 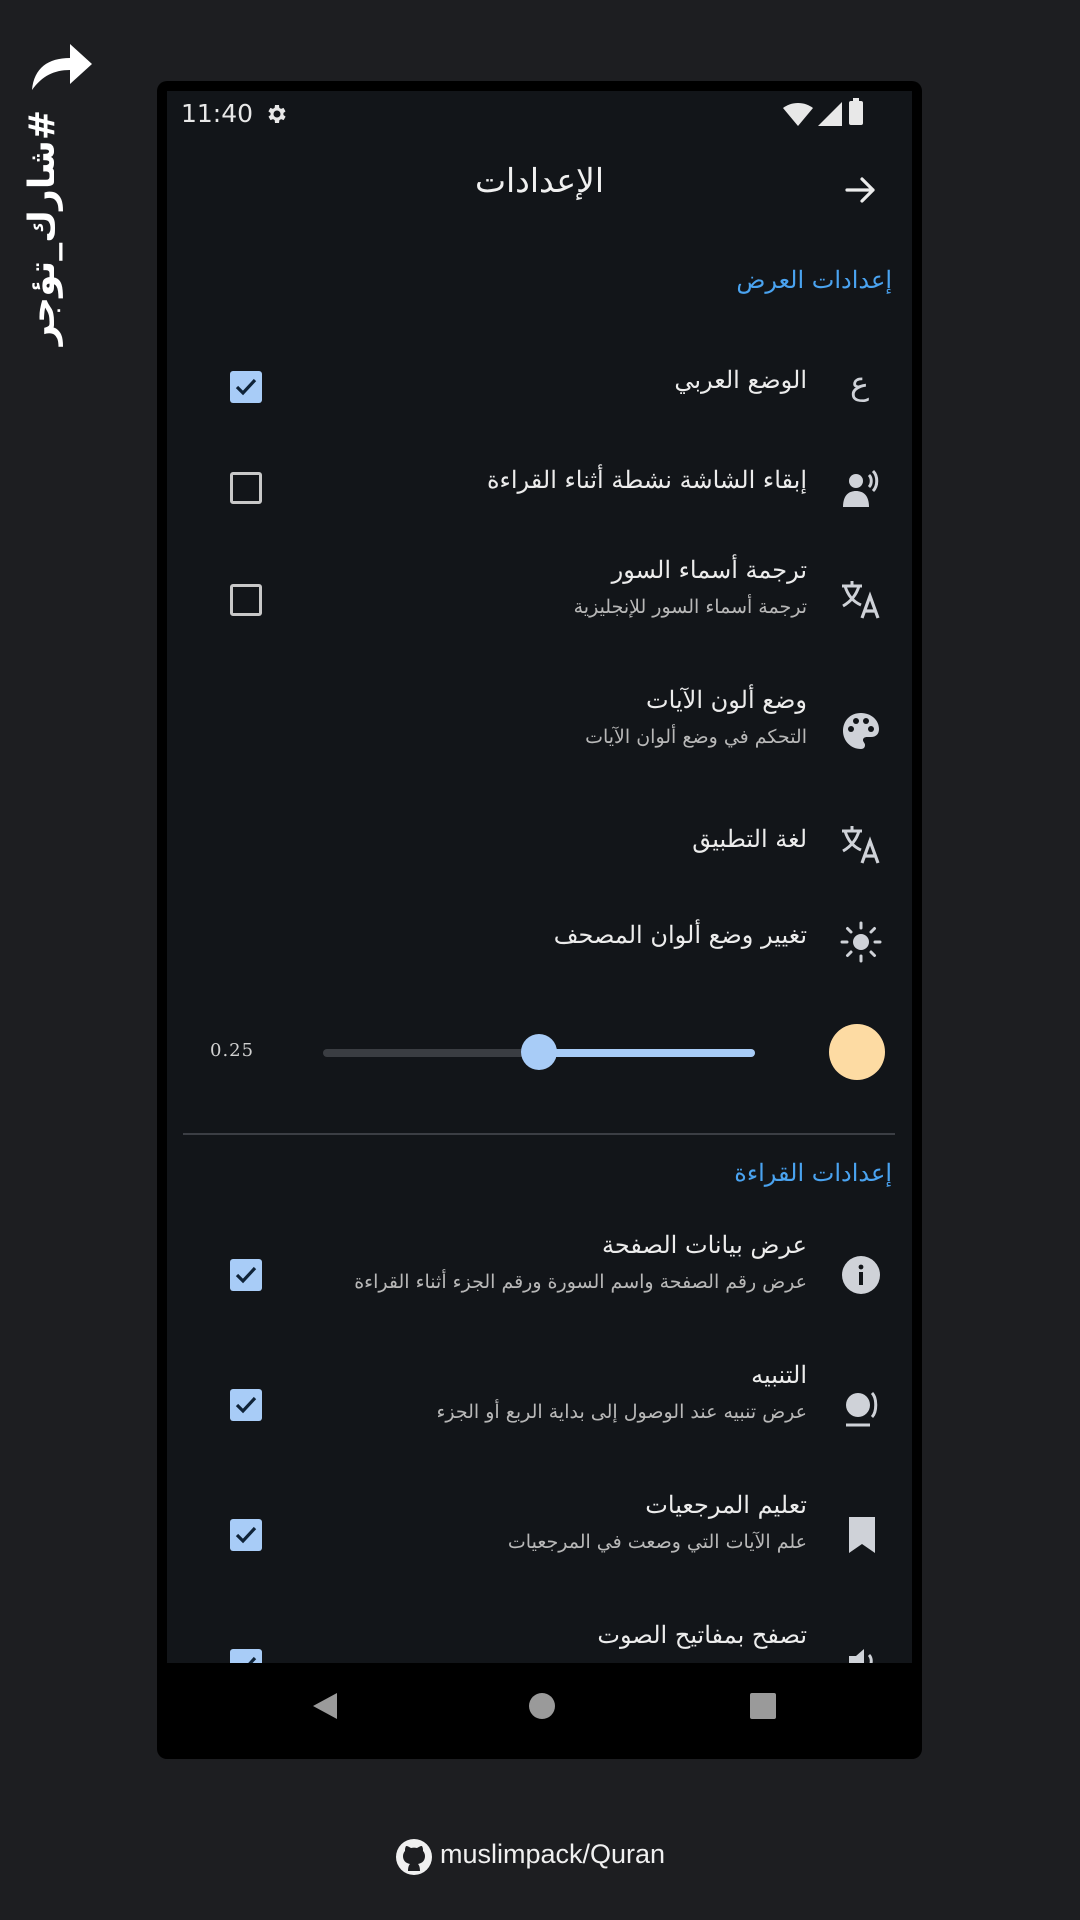 What do you see at coordinates (539, 1134) in the screenshot?
I see `section-divider` at bounding box center [539, 1134].